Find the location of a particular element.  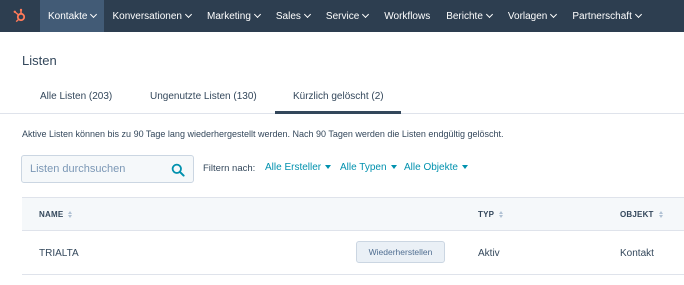

search-box is located at coordinates (107, 169).